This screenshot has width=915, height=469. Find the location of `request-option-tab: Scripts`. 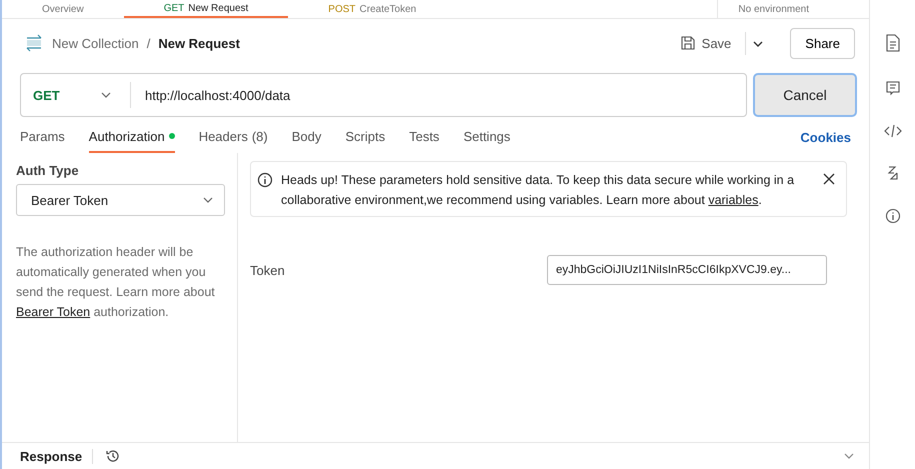

request-option-tab: Scripts is located at coordinates (365, 137).